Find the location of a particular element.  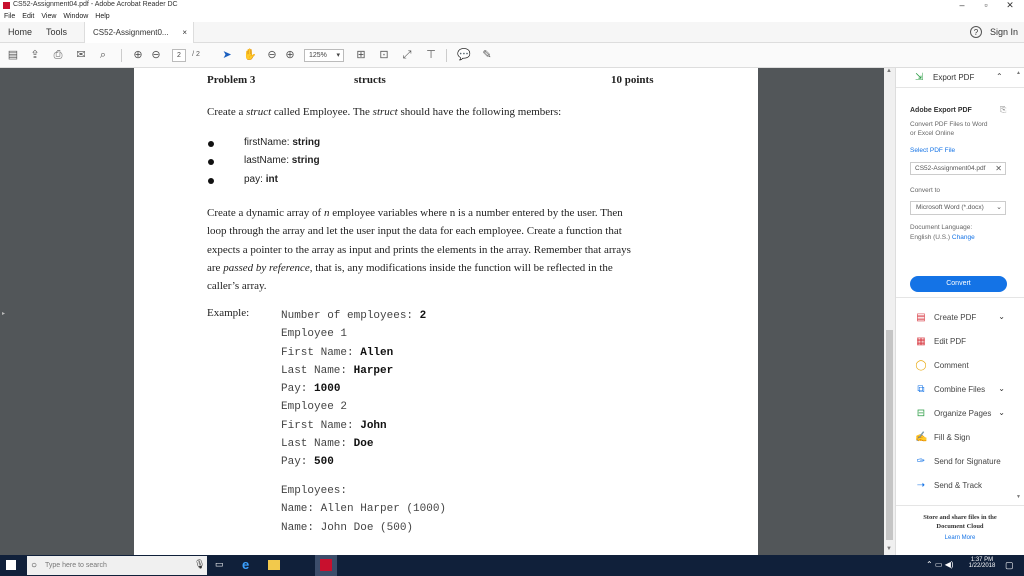

fit-page-icon: ⊞ is located at coordinates (361, 55).